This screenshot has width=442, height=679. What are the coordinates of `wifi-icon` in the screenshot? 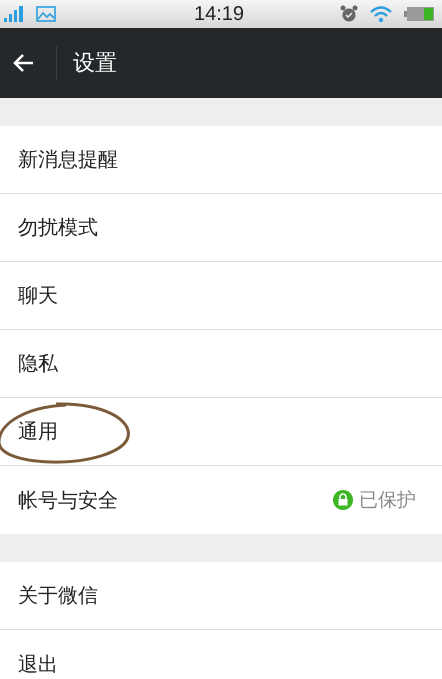 It's located at (381, 14).